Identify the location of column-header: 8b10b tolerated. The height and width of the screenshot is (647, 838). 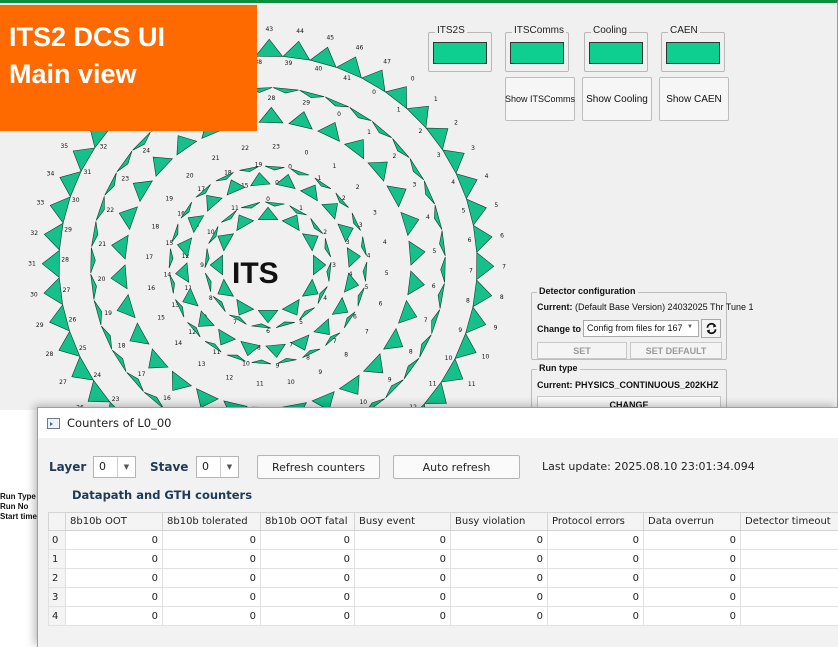
(211, 521).